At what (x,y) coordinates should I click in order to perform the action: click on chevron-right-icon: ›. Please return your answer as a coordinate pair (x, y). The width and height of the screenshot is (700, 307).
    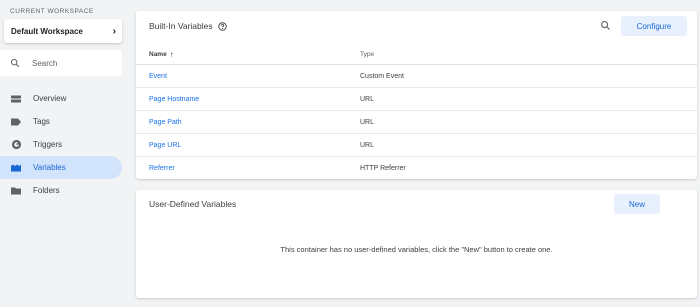
    Looking at the image, I should click on (114, 31).